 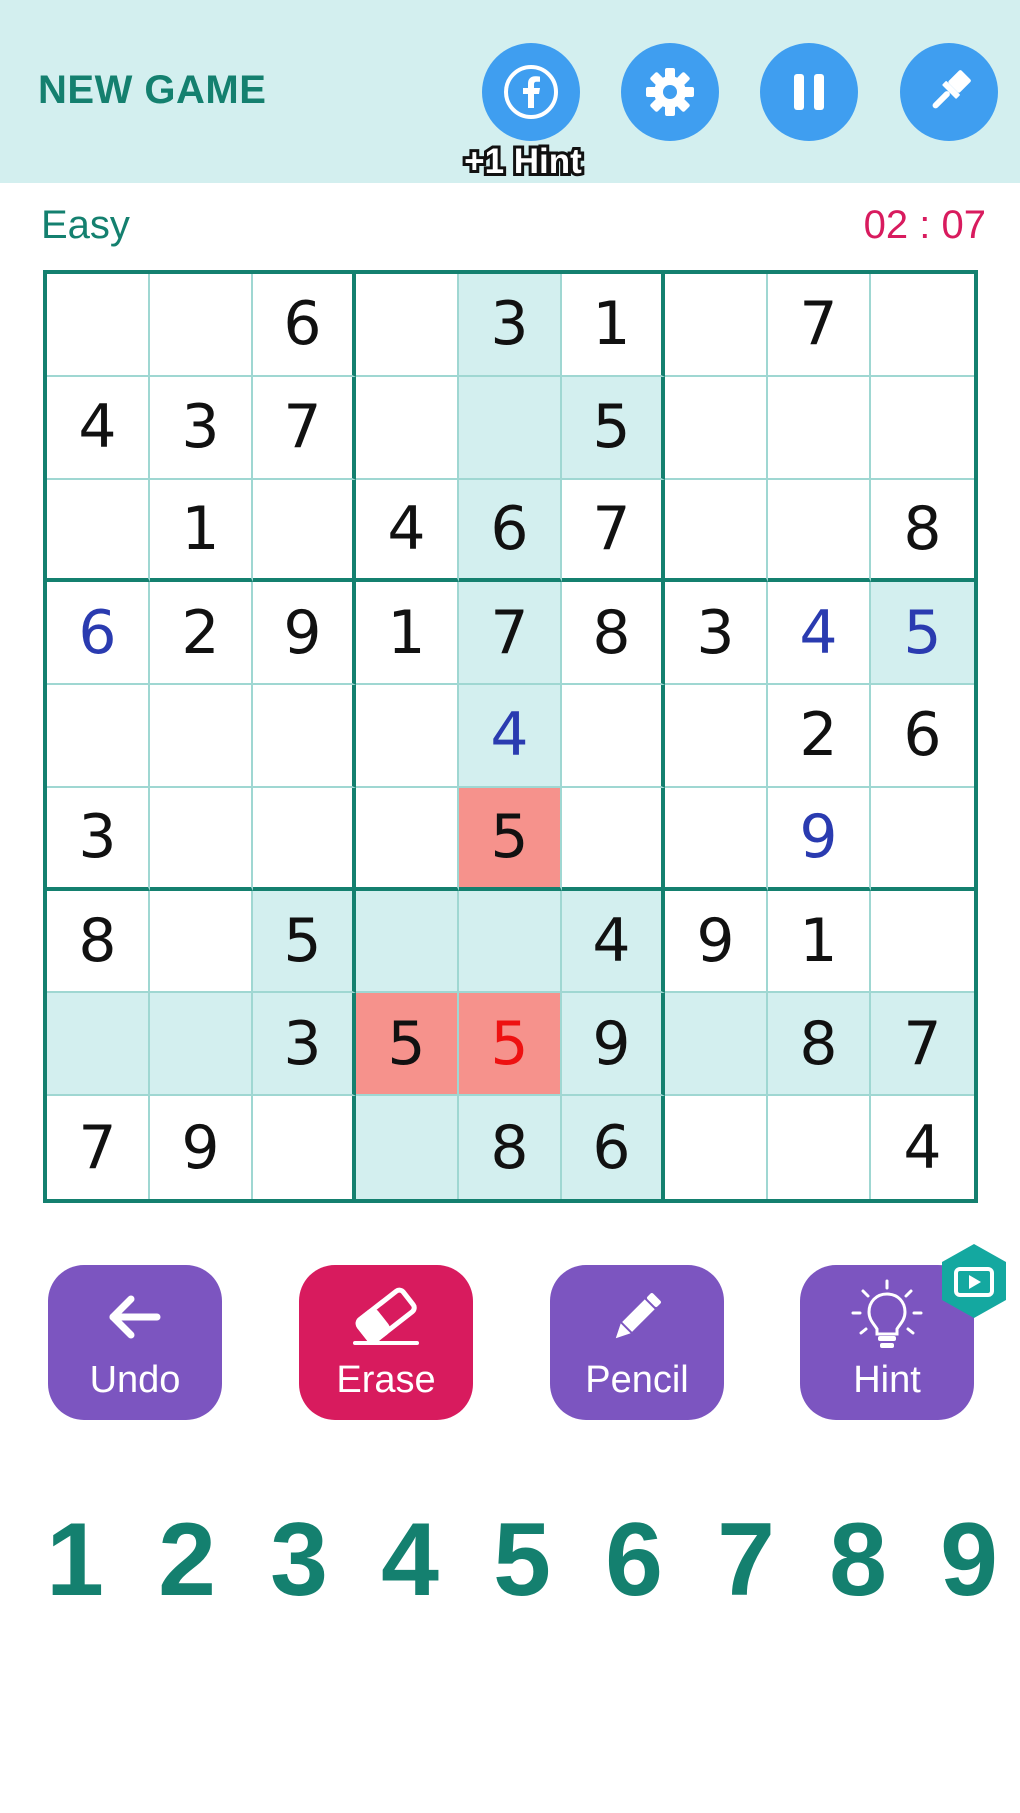 I want to click on board-cell-r4-c2: 2, so click(x=201, y=634).